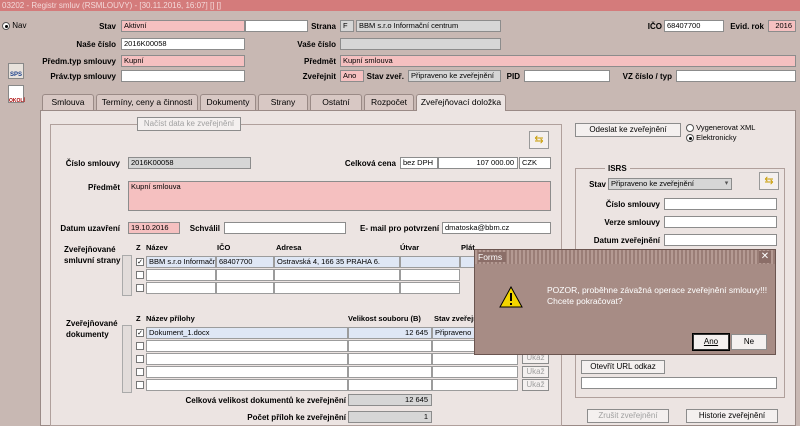 This screenshot has height=426, width=800. What do you see at coordinates (428, 26) in the screenshot?
I see `strana-field: BBM s.r.o Informační centrum` at bounding box center [428, 26].